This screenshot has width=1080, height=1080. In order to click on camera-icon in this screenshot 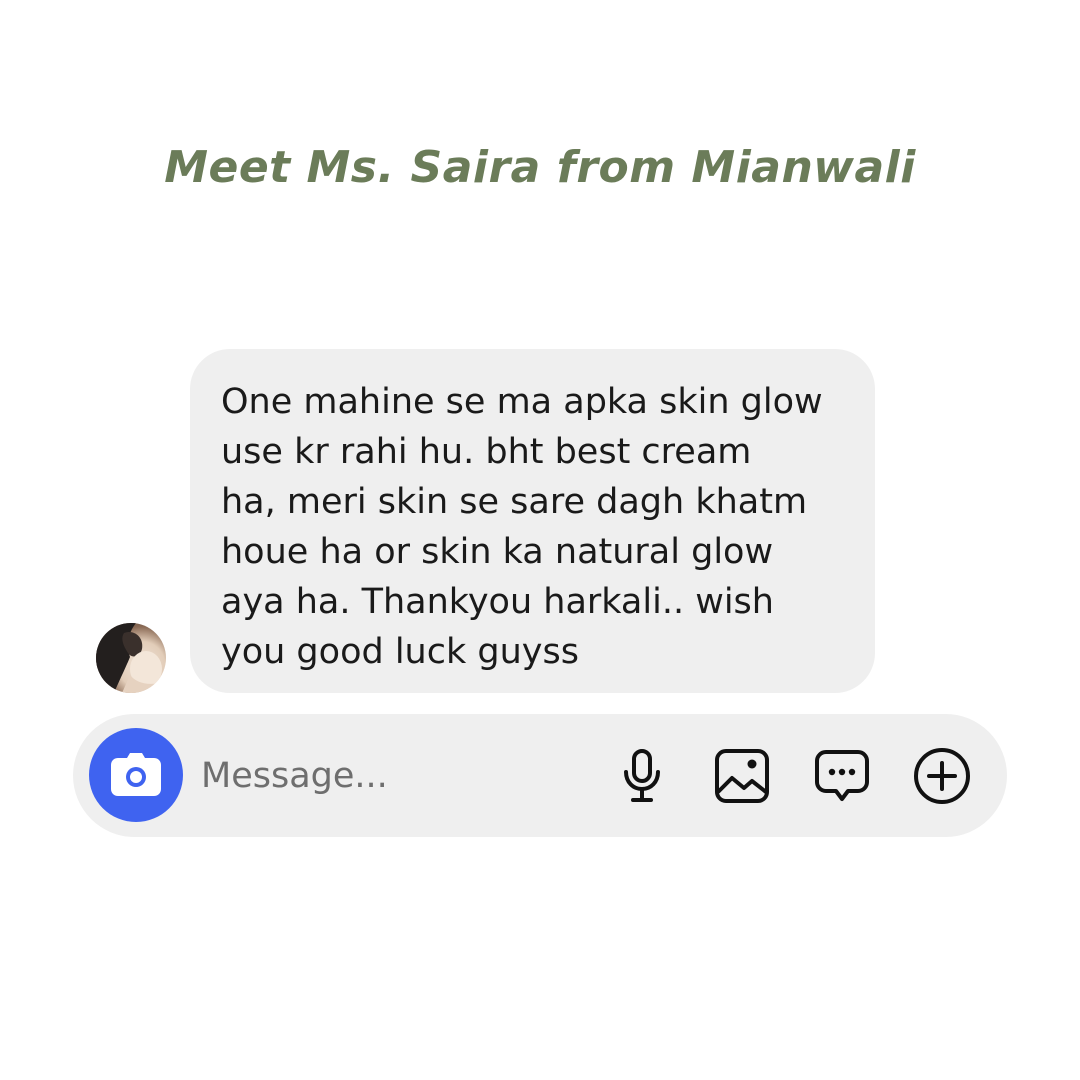, I will do `click(136, 774)`.